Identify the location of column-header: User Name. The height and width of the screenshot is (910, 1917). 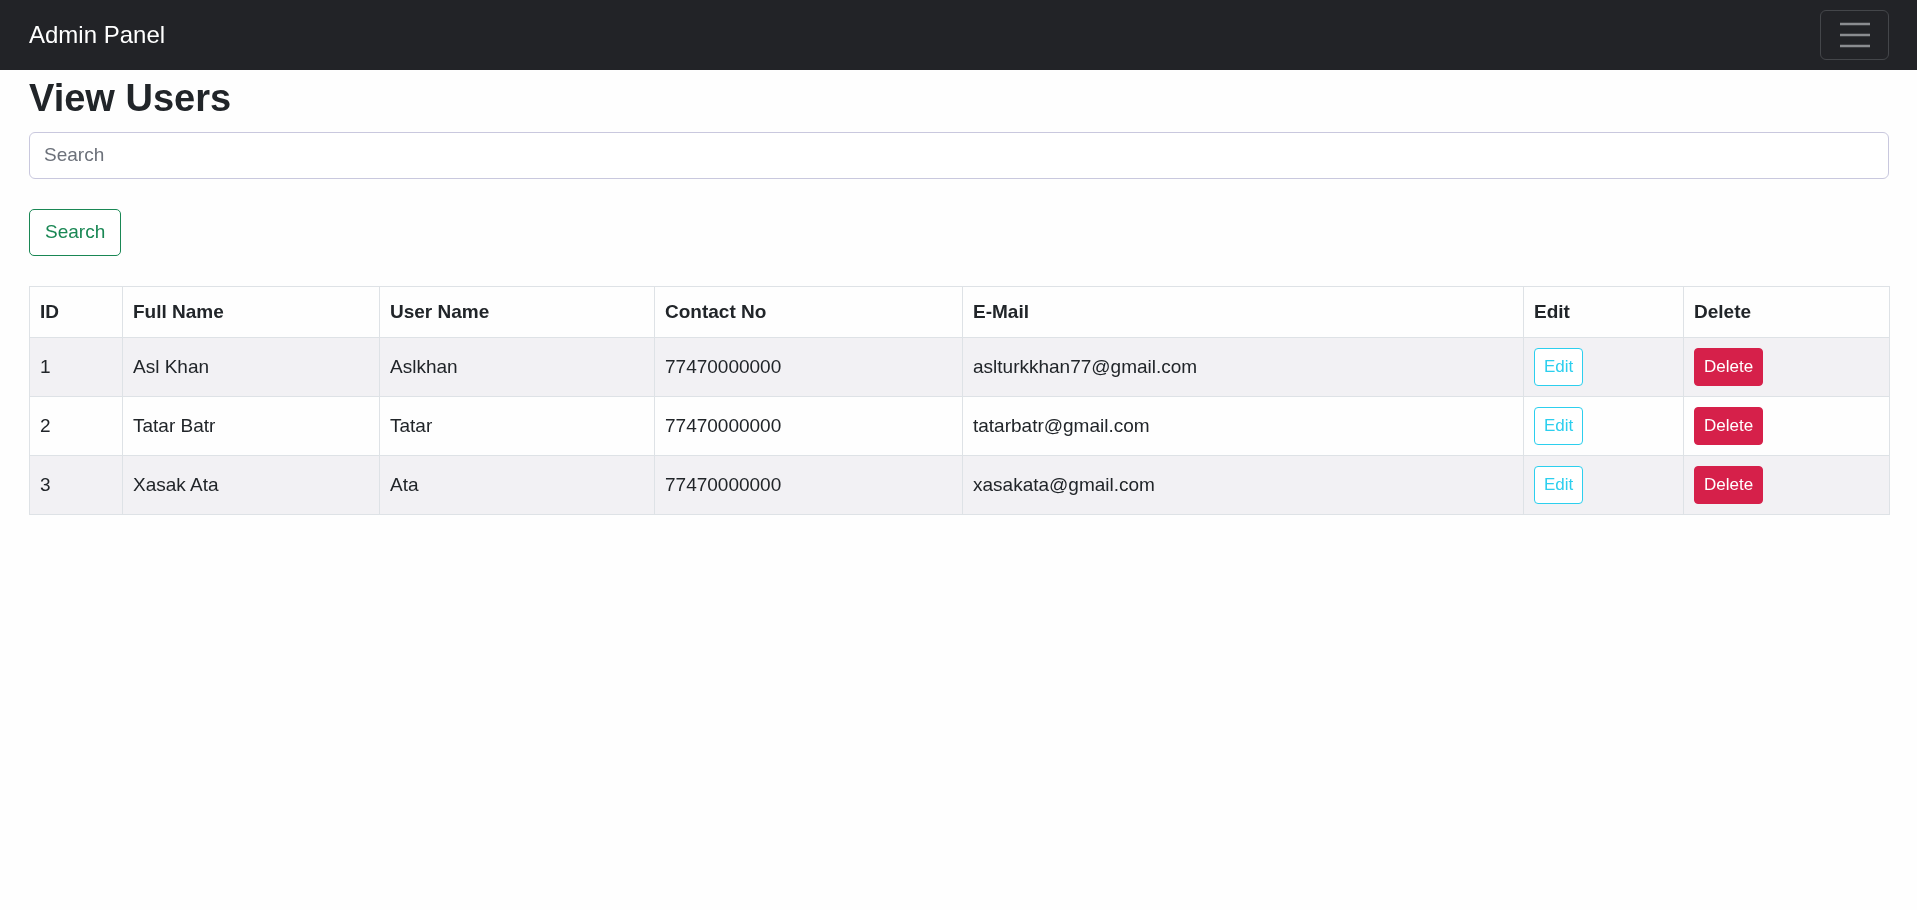
(517, 312).